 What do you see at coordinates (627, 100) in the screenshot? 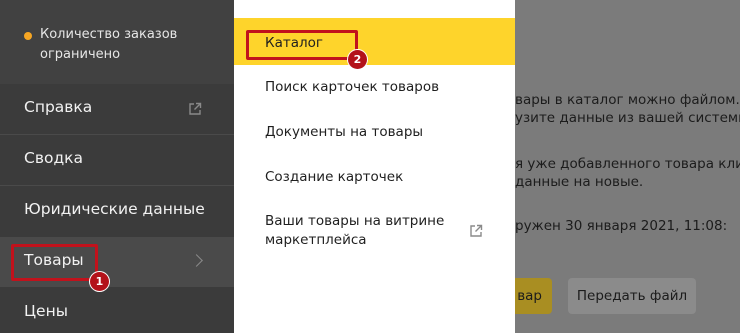
I see `content-text-line: вары в каталог можно файлом. Для` at bounding box center [627, 100].